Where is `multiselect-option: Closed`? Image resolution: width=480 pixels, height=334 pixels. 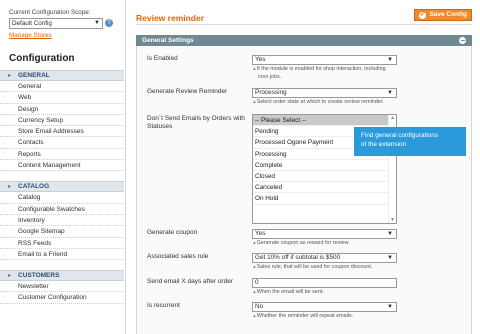 multiselect-option: Closed is located at coordinates (321, 177).